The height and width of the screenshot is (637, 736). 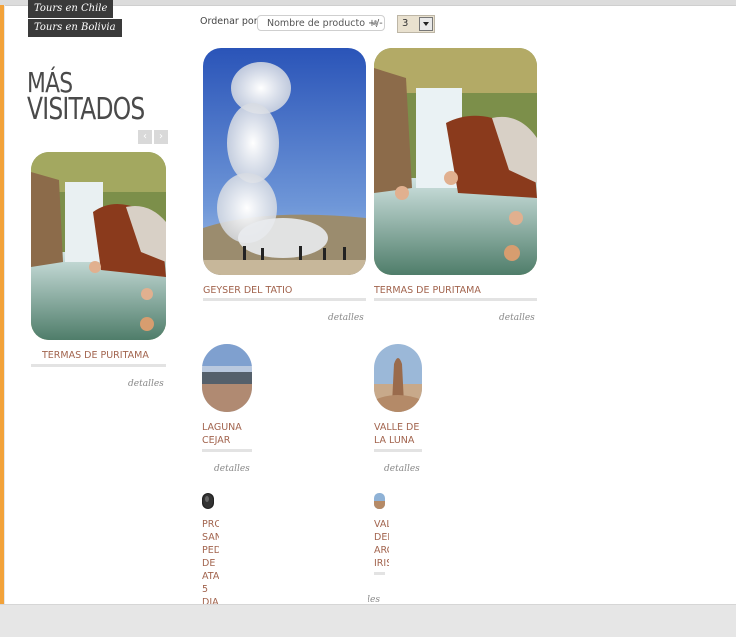 I want to click on product-image-laguna, so click(x=227, y=378).